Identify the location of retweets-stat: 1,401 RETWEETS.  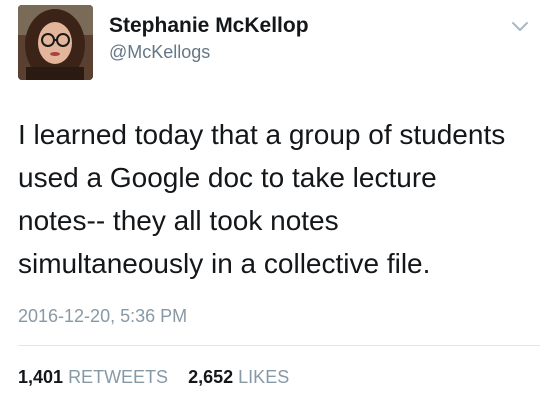
(93, 377).